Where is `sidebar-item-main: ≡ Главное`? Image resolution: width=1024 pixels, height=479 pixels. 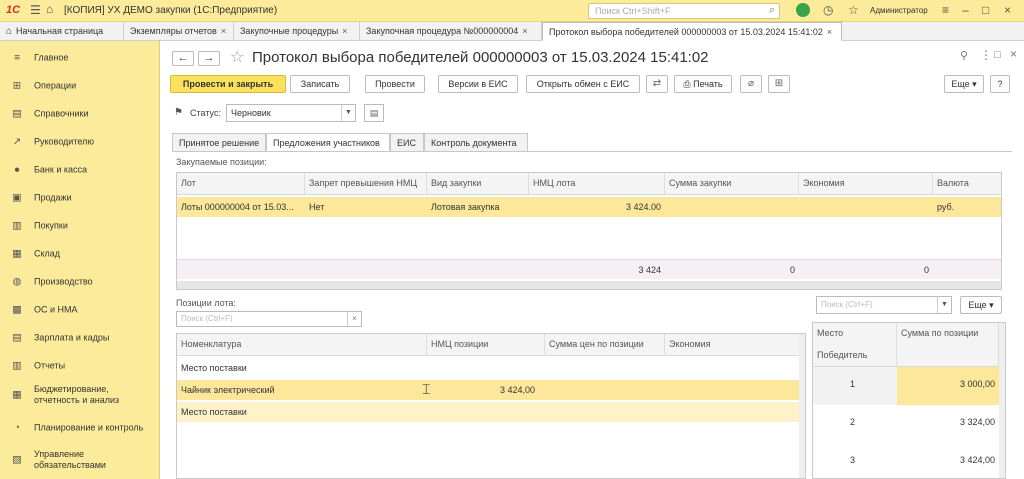 sidebar-item-main: ≡ Главное is located at coordinates (80, 58).